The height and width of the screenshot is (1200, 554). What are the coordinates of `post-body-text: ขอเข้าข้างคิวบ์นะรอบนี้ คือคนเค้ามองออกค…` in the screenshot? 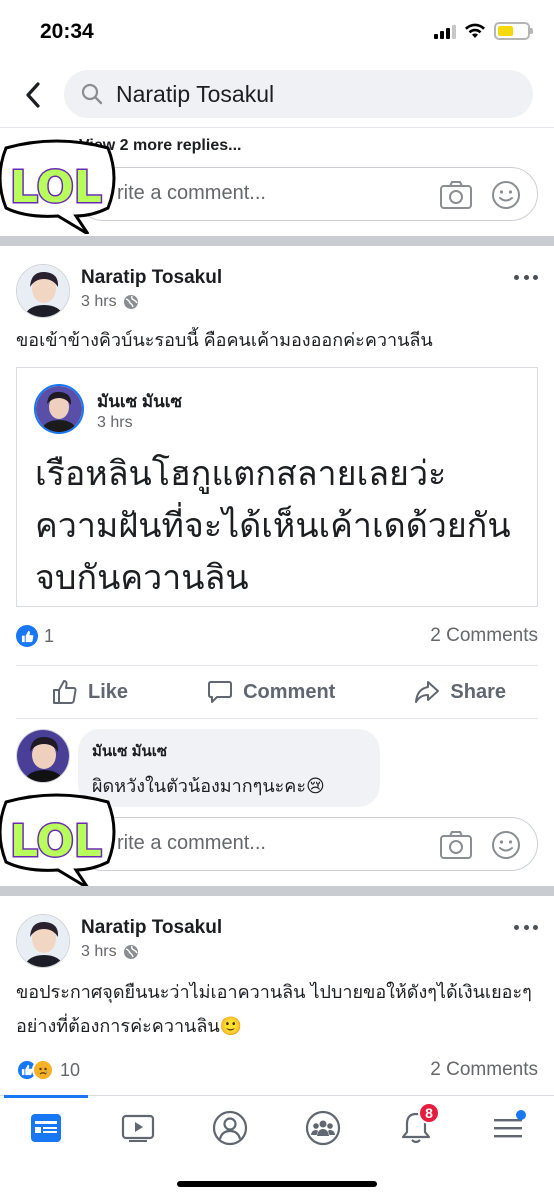 It's located at (224, 340).